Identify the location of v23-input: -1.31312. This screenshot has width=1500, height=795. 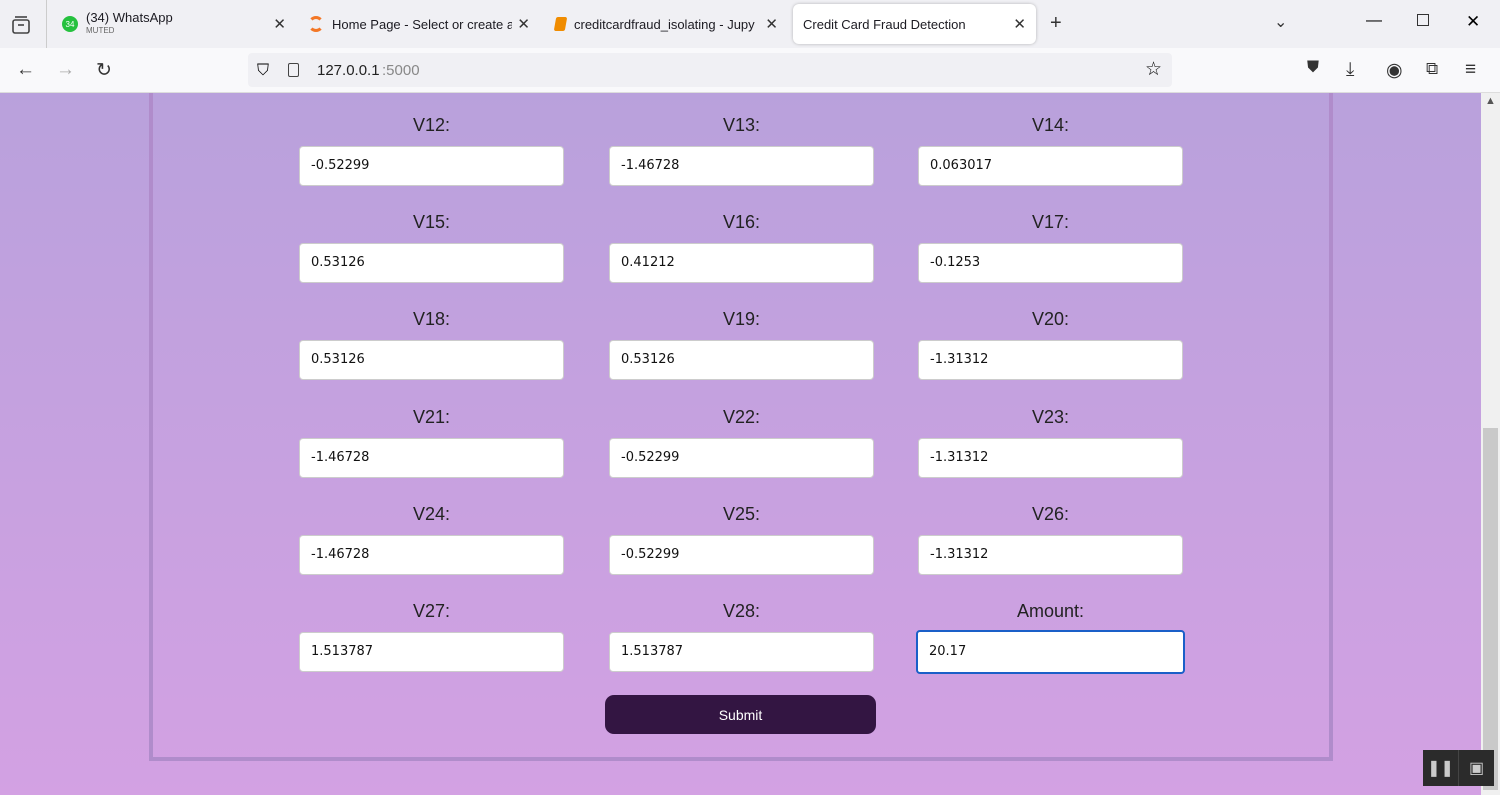
(1050, 458).